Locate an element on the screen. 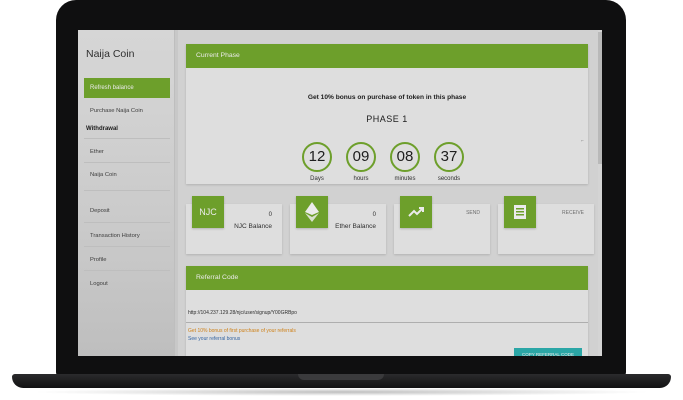  send-card: SEND is located at coordinates (442, 225).